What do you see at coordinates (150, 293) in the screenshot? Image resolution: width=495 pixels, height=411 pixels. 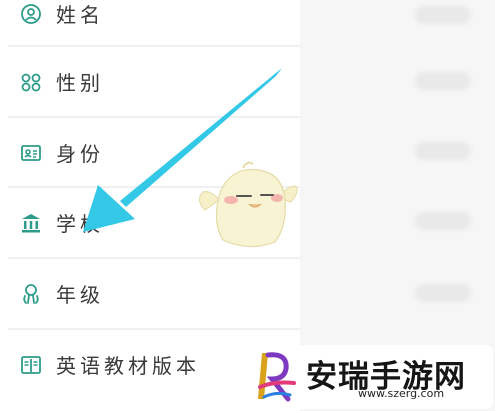 I see `field-row-grade: 年级` at bounding box center [150, 293].